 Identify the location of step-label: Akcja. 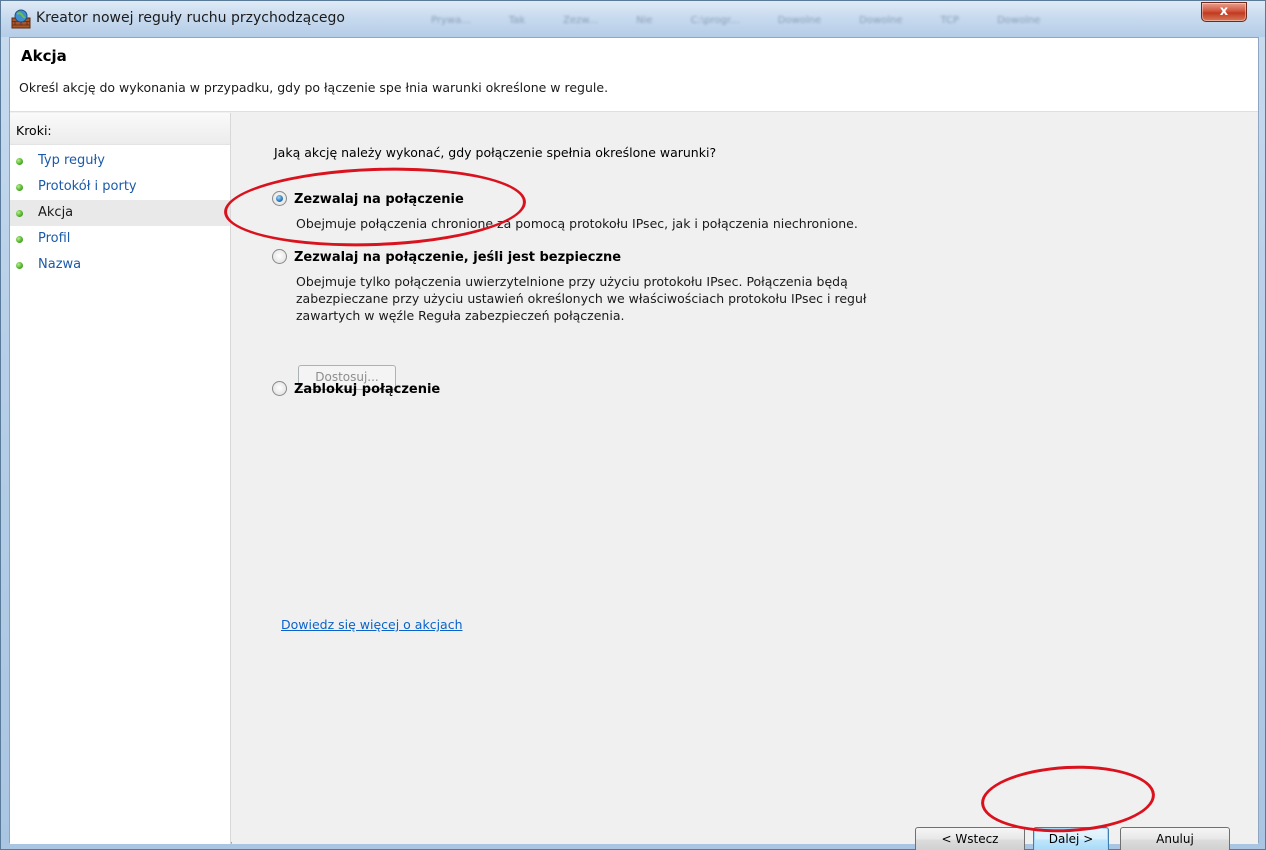
(56, 212).